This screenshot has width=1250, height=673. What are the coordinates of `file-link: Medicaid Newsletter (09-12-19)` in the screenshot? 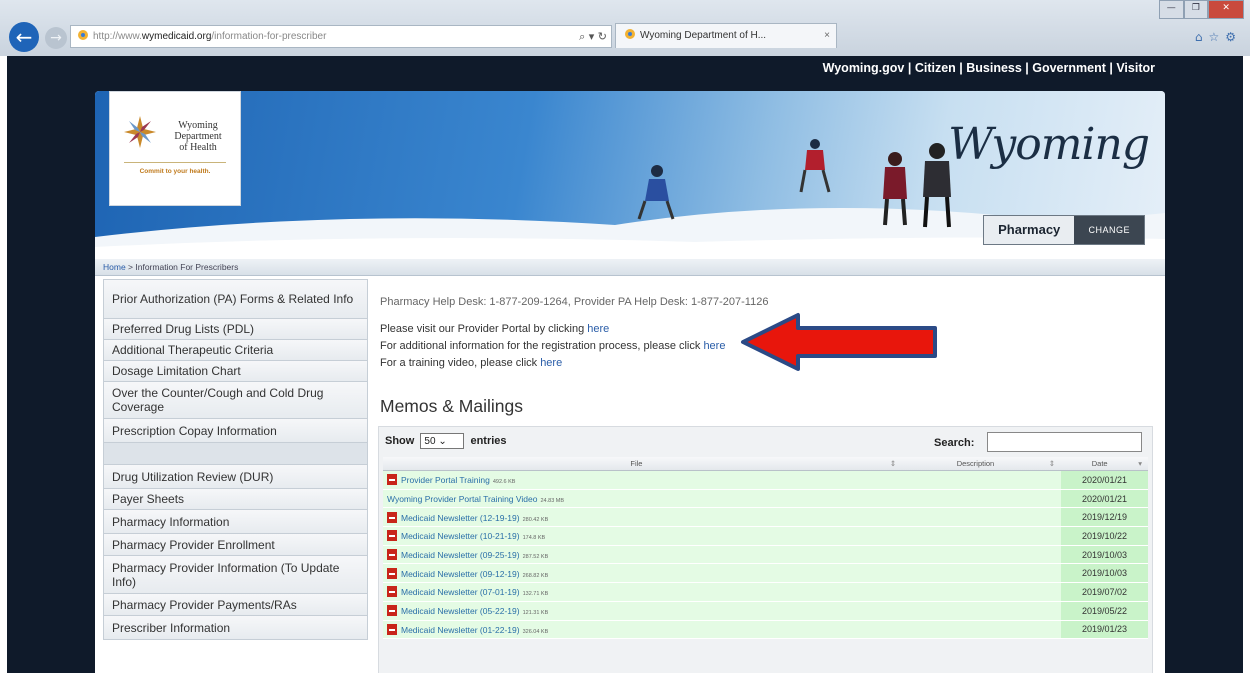 It's located at (460, 574).